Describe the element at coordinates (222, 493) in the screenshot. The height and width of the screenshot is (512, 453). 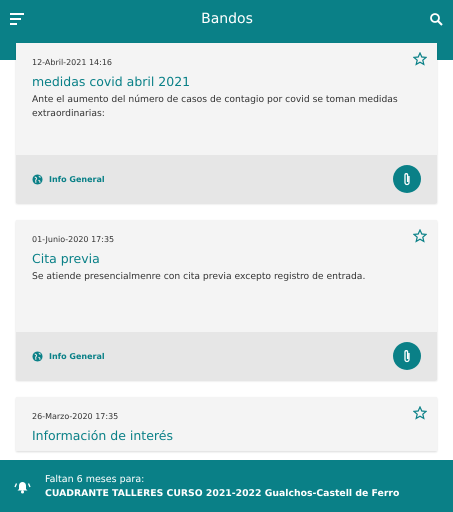
I see `event-title: CUADRANTE TALLERES CURSO 2021-2022 Gualchos-Castell de Ferro` at that location.